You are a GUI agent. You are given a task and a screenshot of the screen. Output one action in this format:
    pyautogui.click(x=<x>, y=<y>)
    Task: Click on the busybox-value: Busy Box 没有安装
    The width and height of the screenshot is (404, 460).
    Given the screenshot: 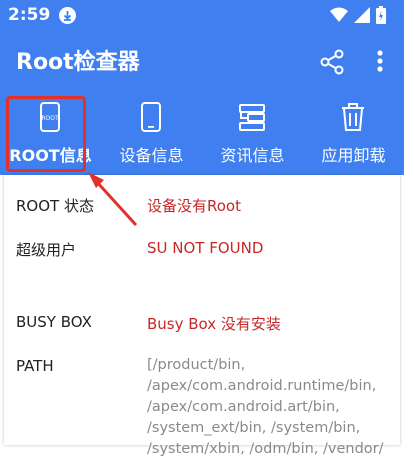 What is the action you would take?
    pyautogui.click(x=214, y=324)
    